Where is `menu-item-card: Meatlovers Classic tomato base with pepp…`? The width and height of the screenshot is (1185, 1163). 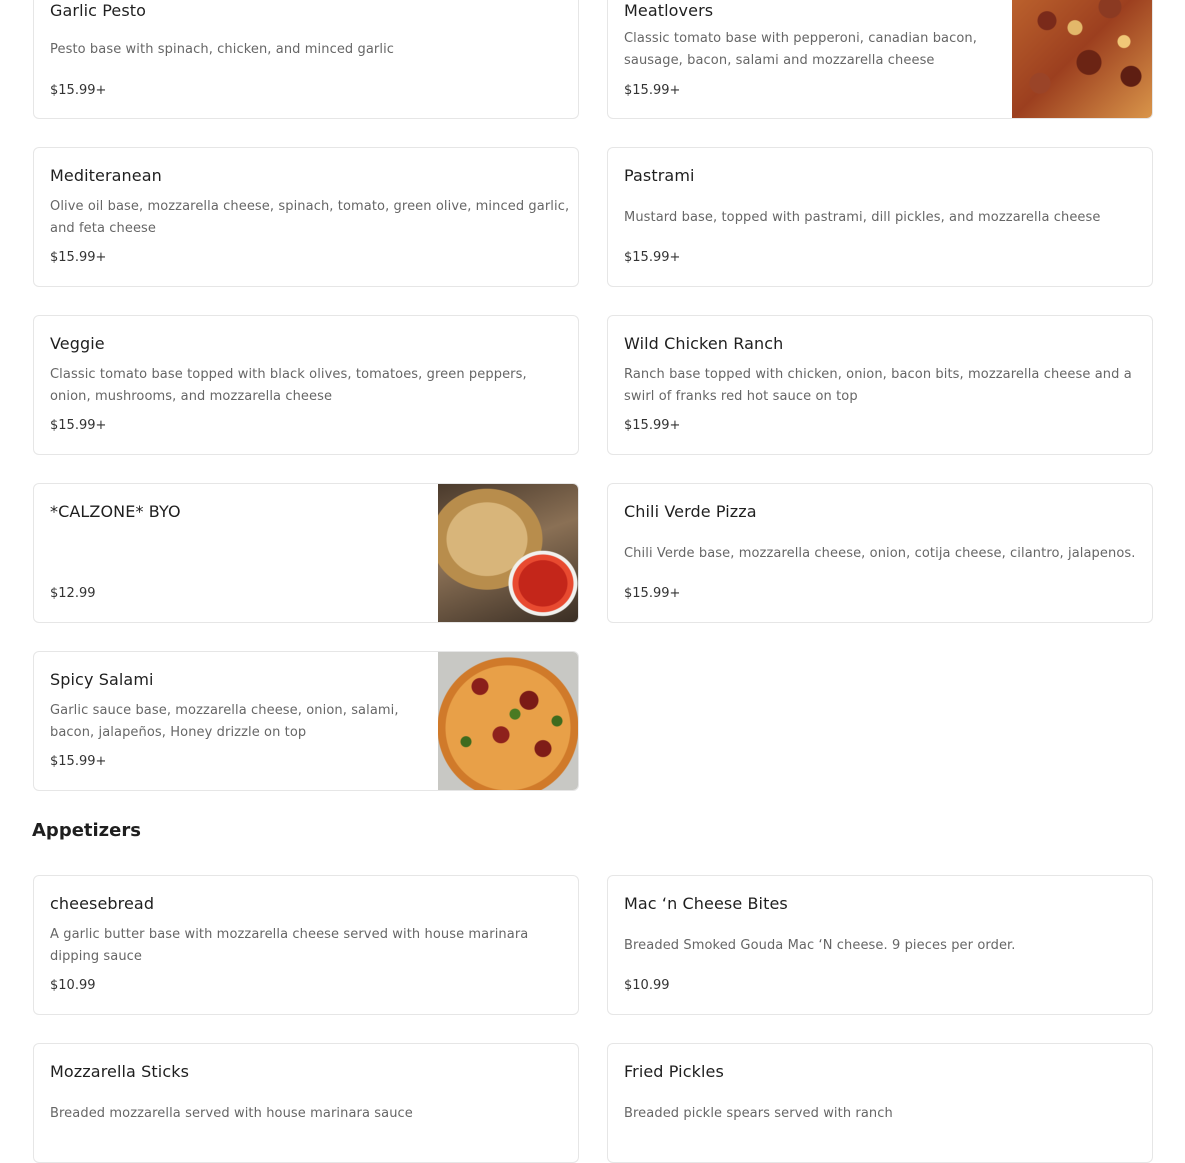
menu-item-card: Meatlovers Classic tomato base with pepp… is located at coordinates (880, 59).